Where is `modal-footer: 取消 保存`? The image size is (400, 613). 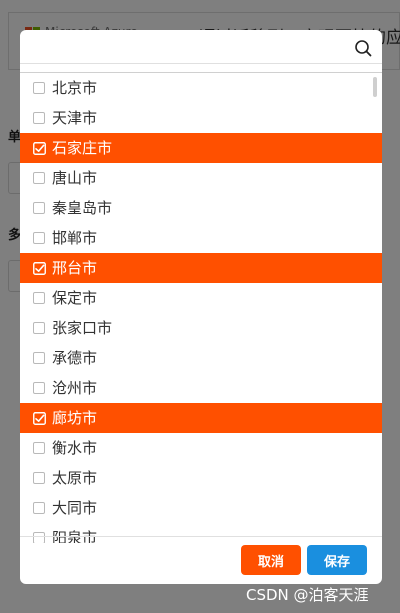 modal-footer: 取消 保存 is located at coordinates (201, 560).